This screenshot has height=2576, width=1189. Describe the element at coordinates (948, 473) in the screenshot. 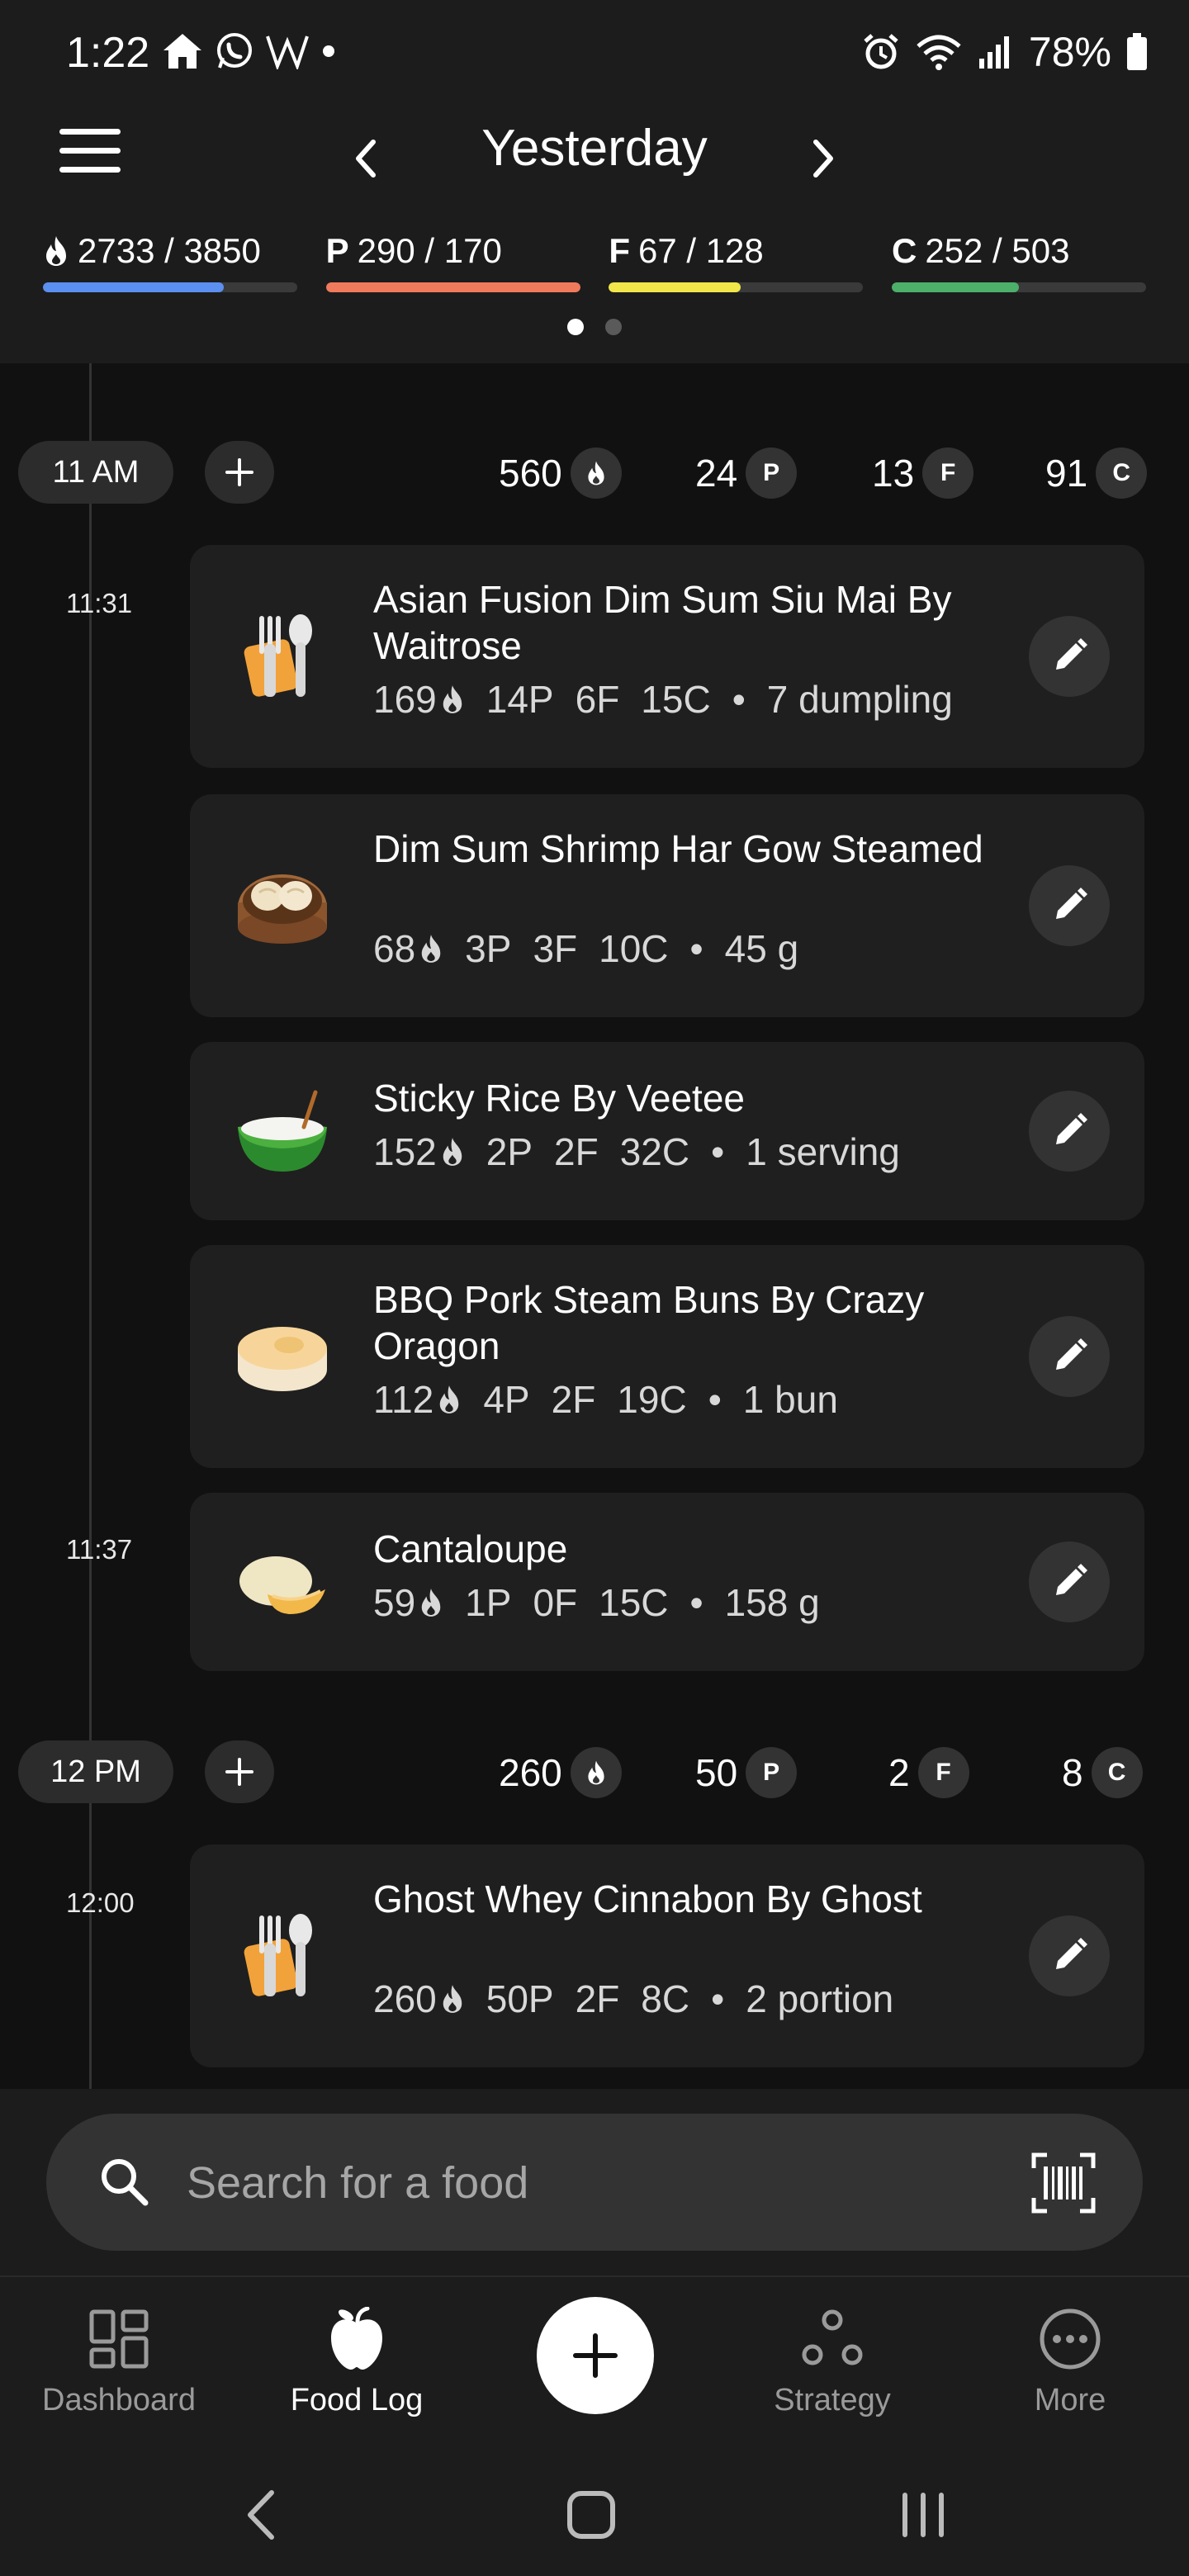

I see `fat-badge: F` at that location.